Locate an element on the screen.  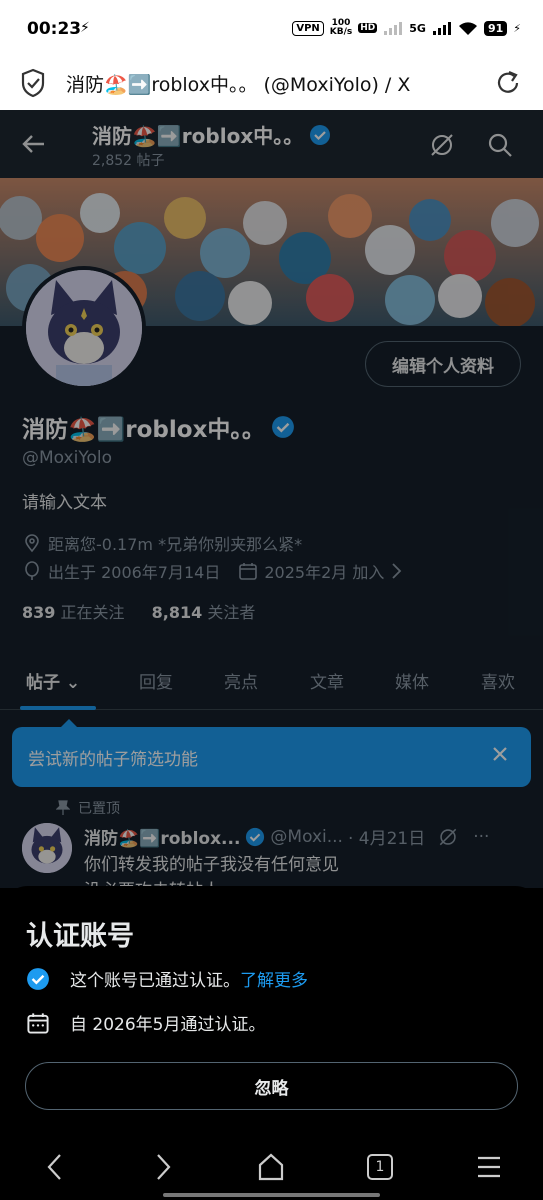
home-indicator is located at coordinates (271, 1195).